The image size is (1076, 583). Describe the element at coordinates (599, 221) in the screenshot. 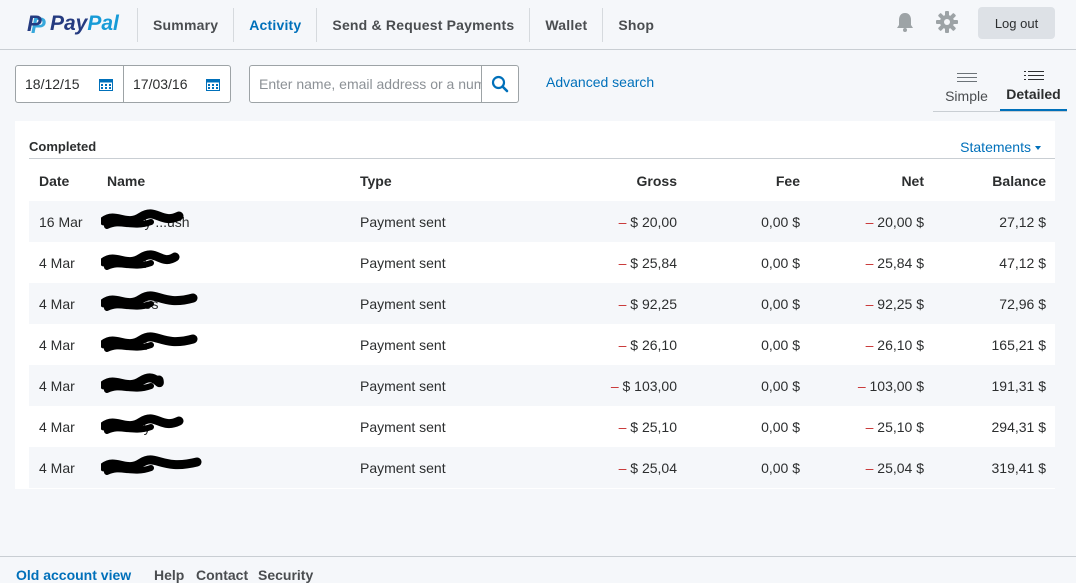

I see `row-gross: – $ 20,00` at that location.